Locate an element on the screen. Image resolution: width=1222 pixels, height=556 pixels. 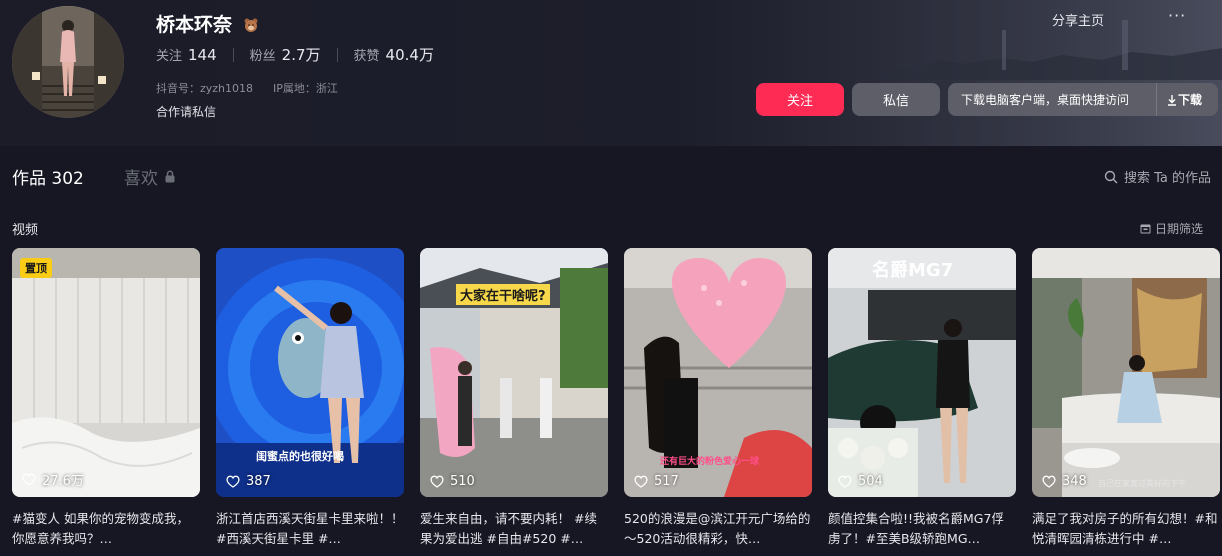
profile-tabs: 作品 302 喜欢 is located at coordinates (94, 176).